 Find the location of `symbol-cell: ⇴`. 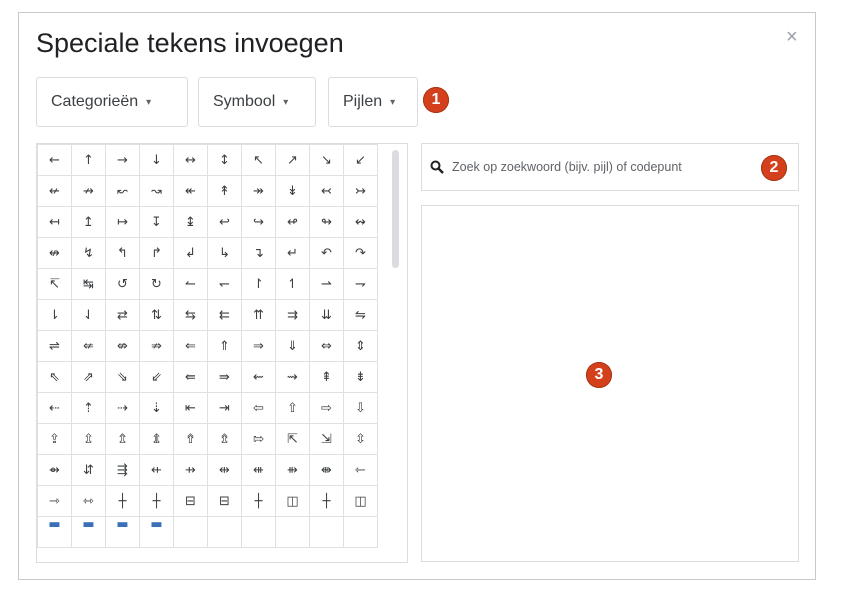

symbol-cell: ⇴ is located at coordinates (54, 470).